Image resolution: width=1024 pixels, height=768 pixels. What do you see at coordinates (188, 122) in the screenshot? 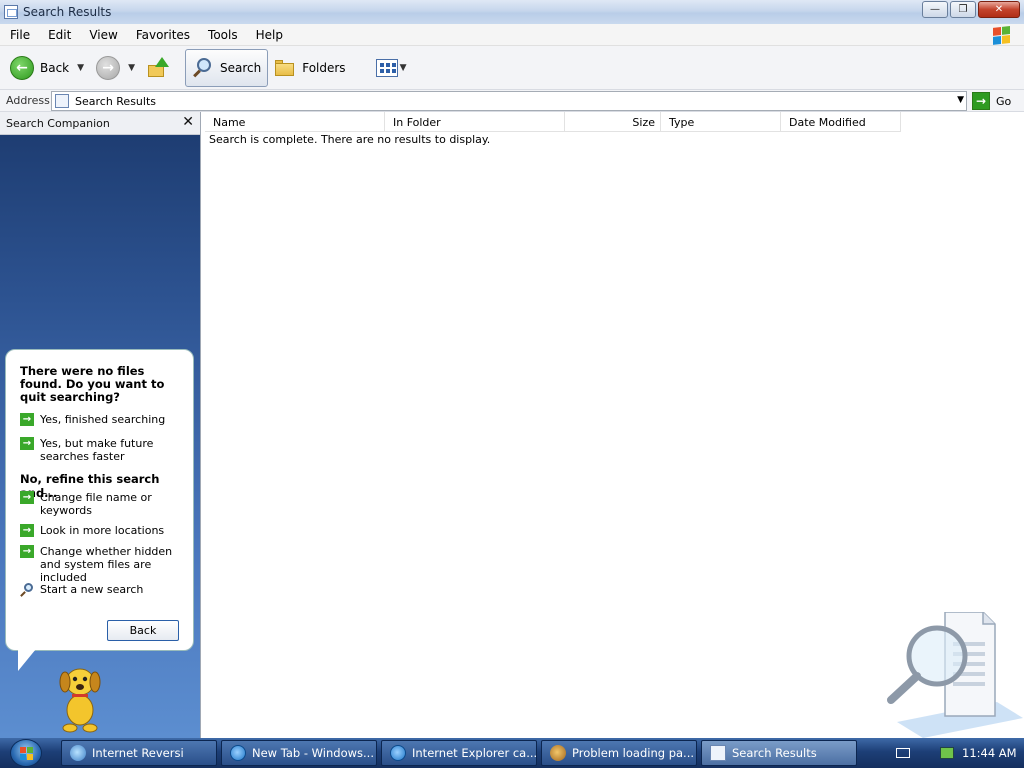
I see `close-panel-icon: ✕` at bounding box center [188, 122].